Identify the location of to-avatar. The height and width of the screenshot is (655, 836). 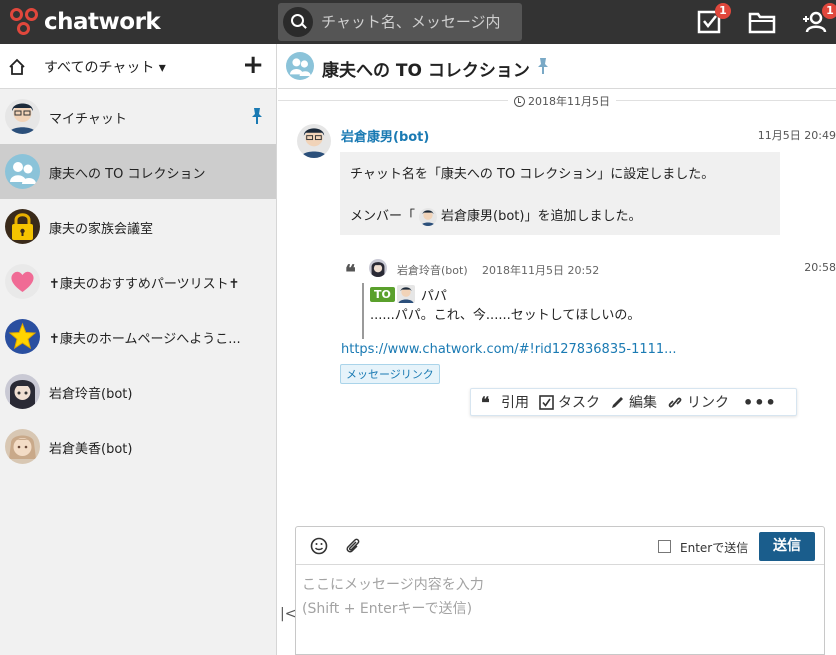
(405, 294).